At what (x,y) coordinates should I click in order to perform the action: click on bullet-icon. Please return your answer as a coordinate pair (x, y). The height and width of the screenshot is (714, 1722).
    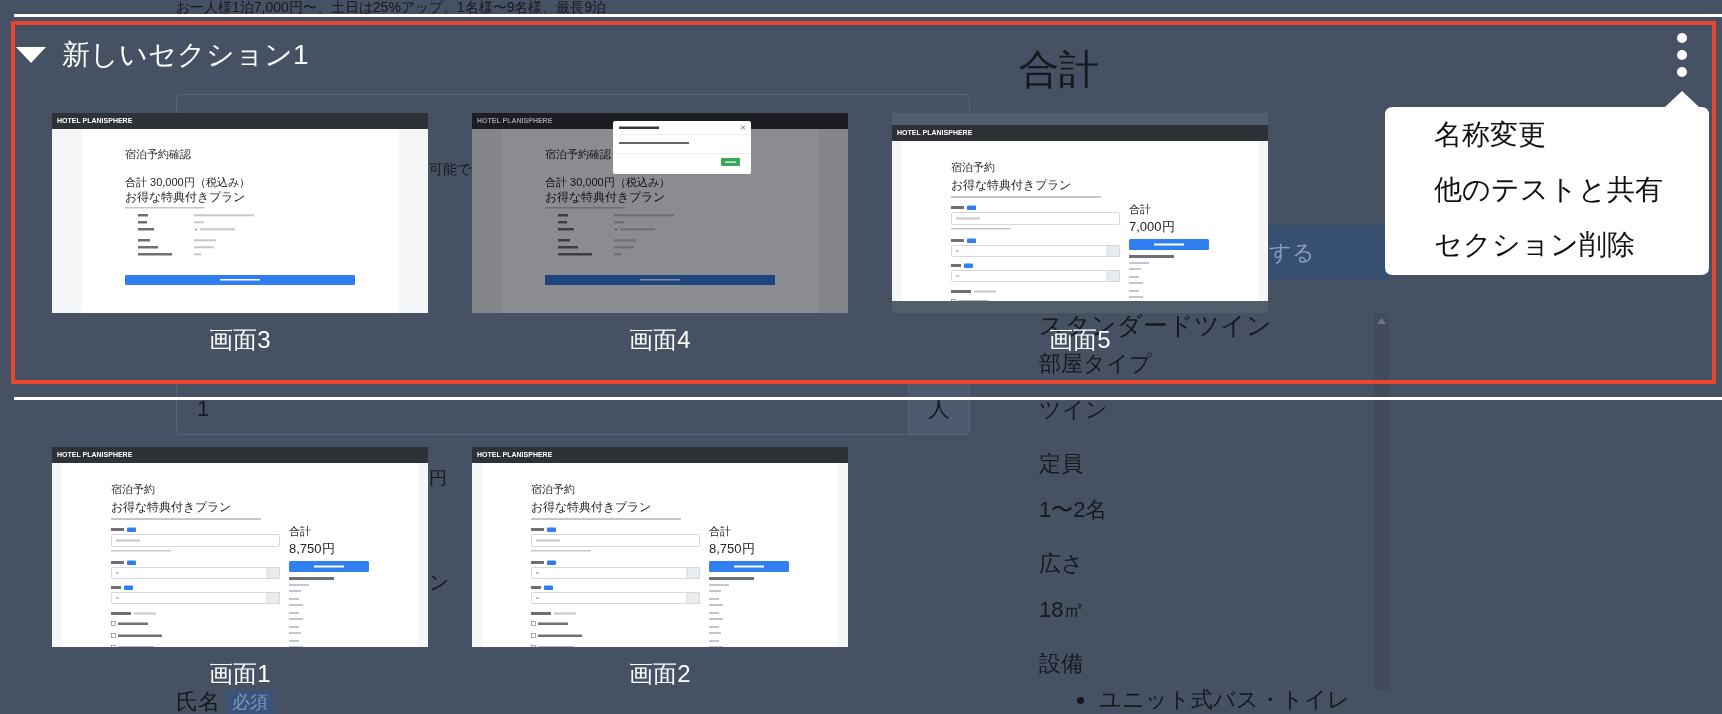
    Looking at the image, I should click on (1080, 700).